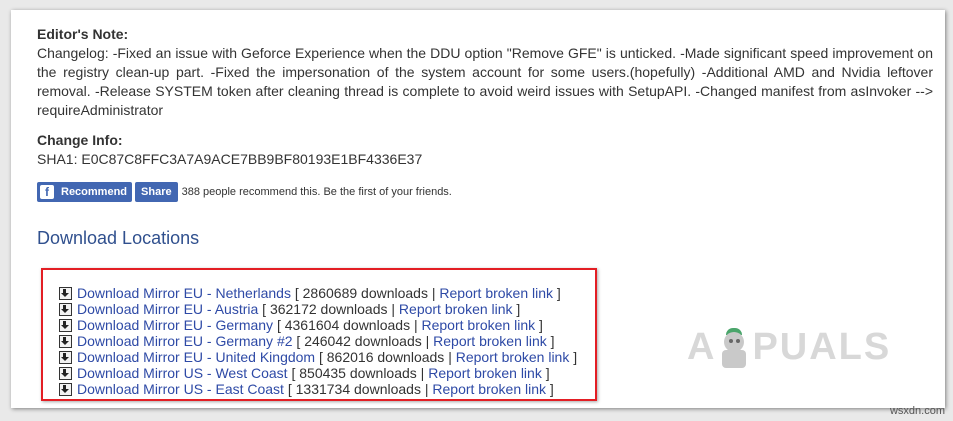 This screenshot has width=953, height=421. Describe the element at coordinates (80, 140) in the screenshot. I see `change-info-heading: Change Info:` at that location.